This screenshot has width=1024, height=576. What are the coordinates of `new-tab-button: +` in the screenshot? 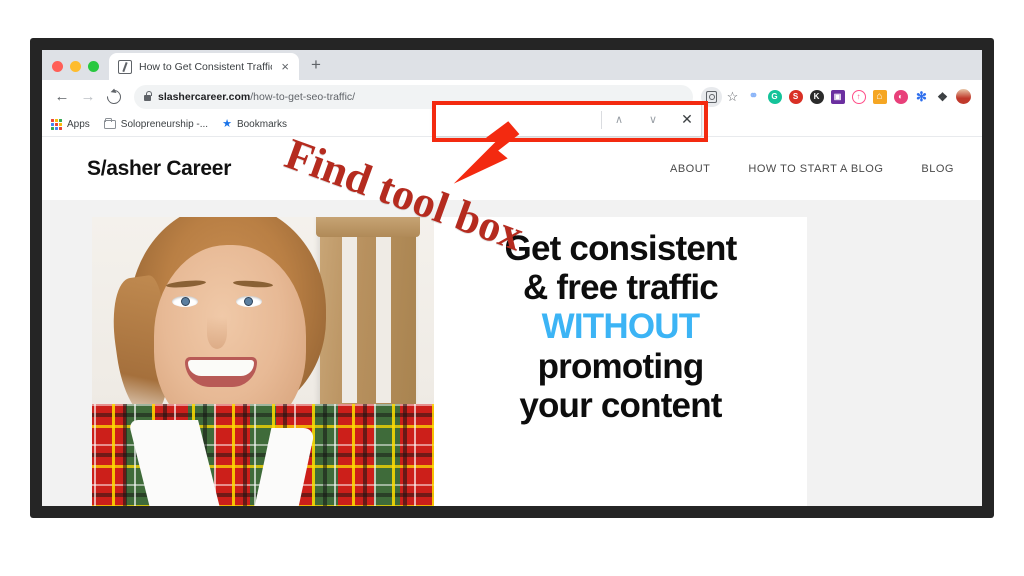 It's located at (316, 68).